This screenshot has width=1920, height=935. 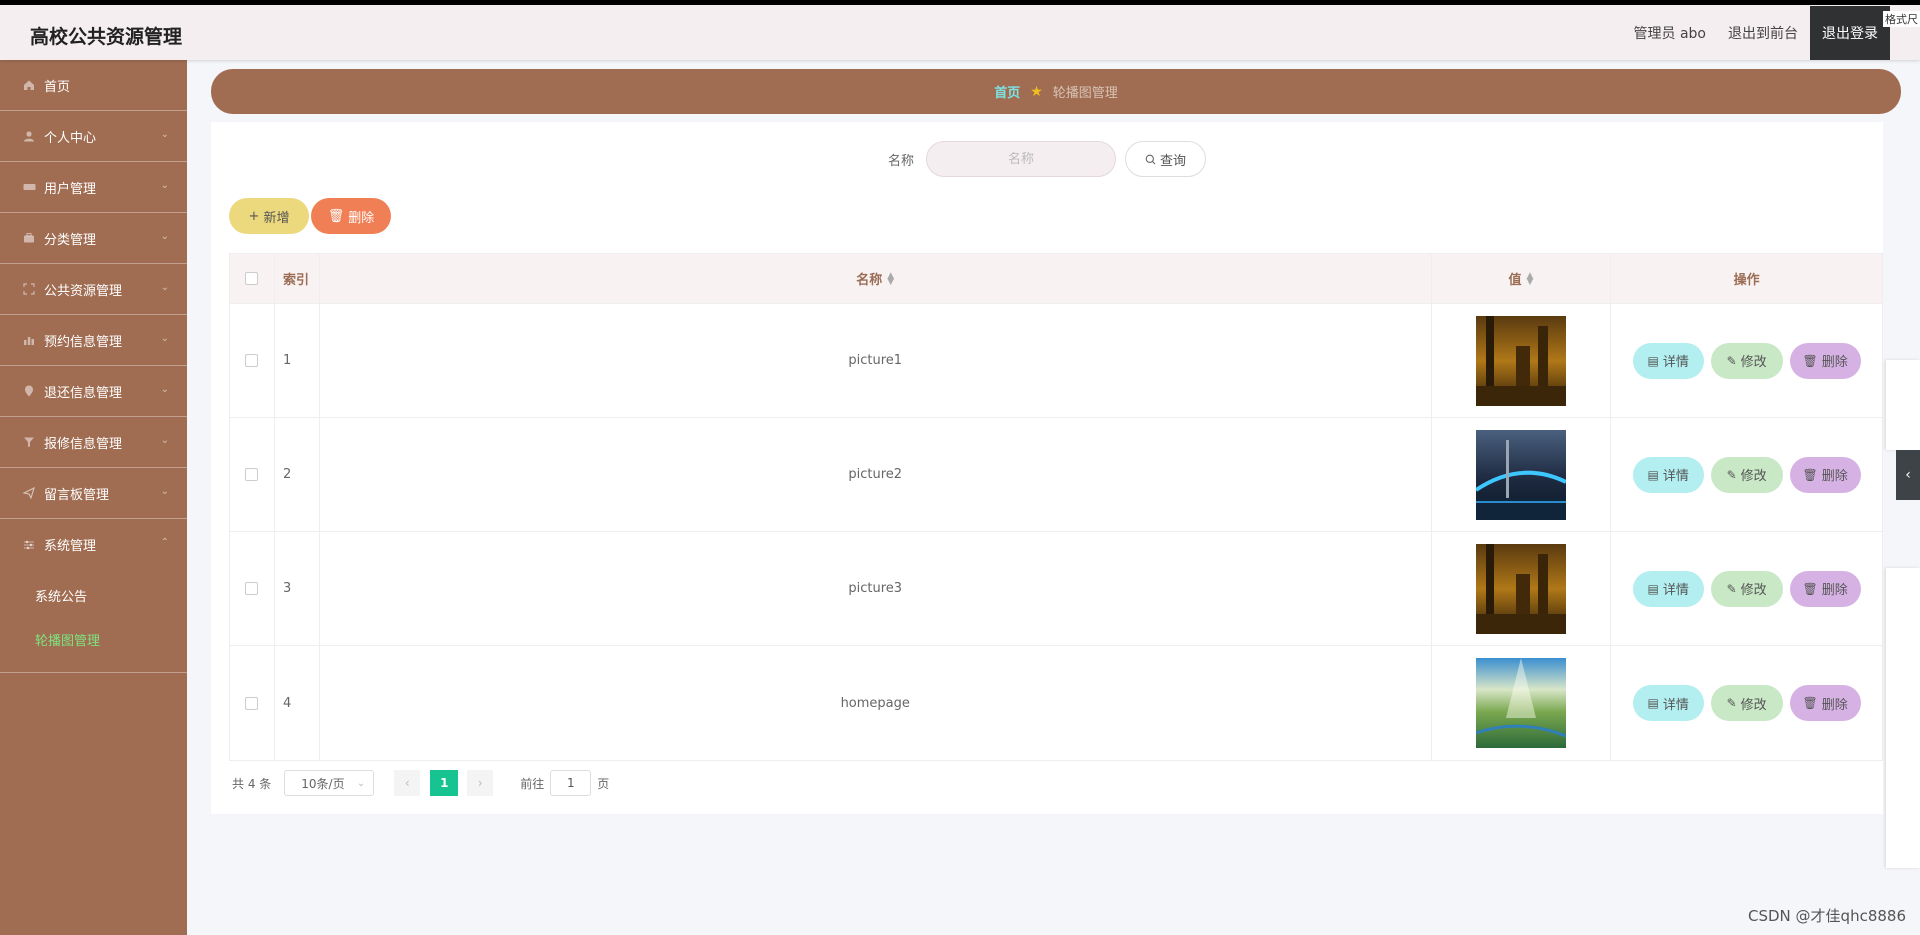 I want to click on pin-icon, so click(x=29, y=391).